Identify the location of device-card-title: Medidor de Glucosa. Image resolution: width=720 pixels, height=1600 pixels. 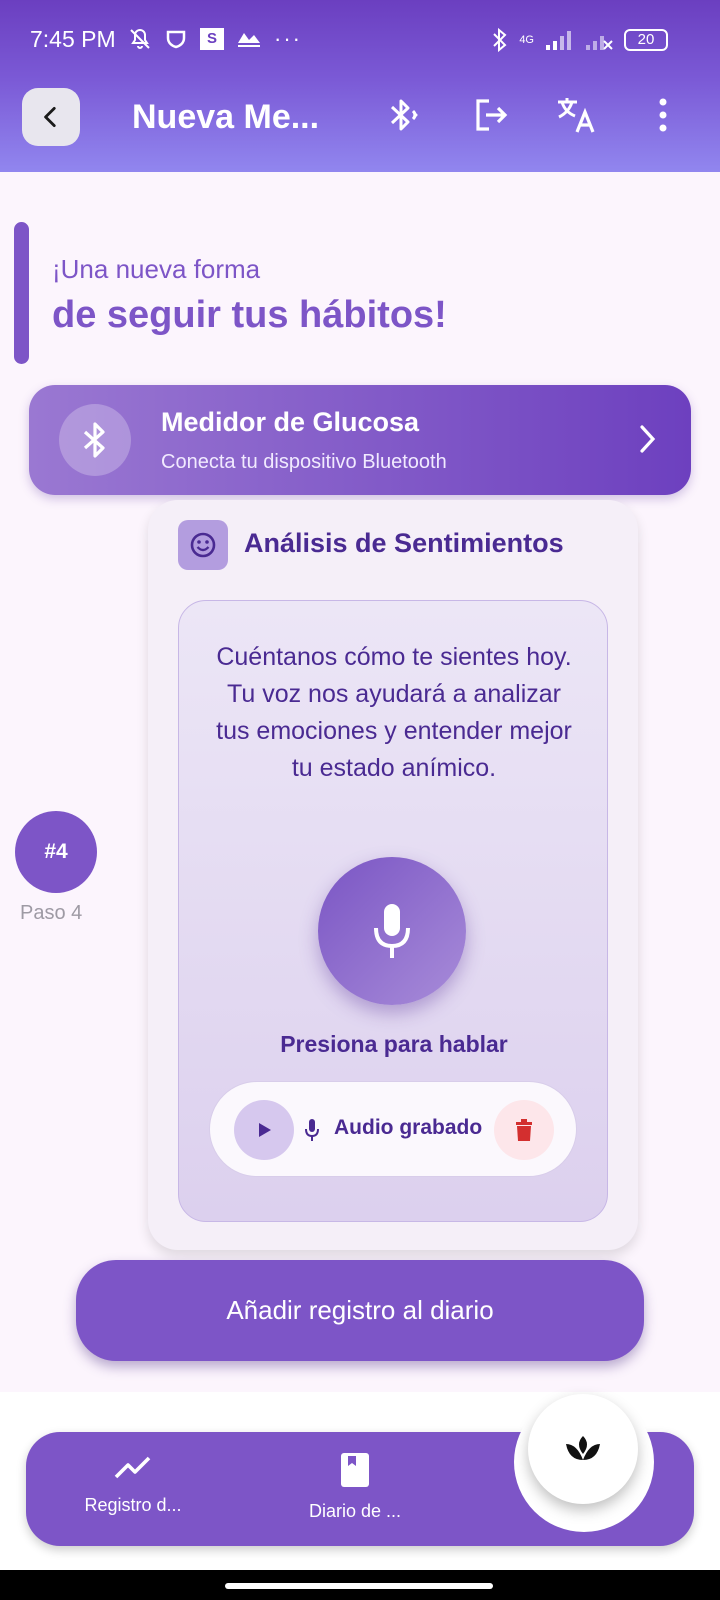
(290, 422).